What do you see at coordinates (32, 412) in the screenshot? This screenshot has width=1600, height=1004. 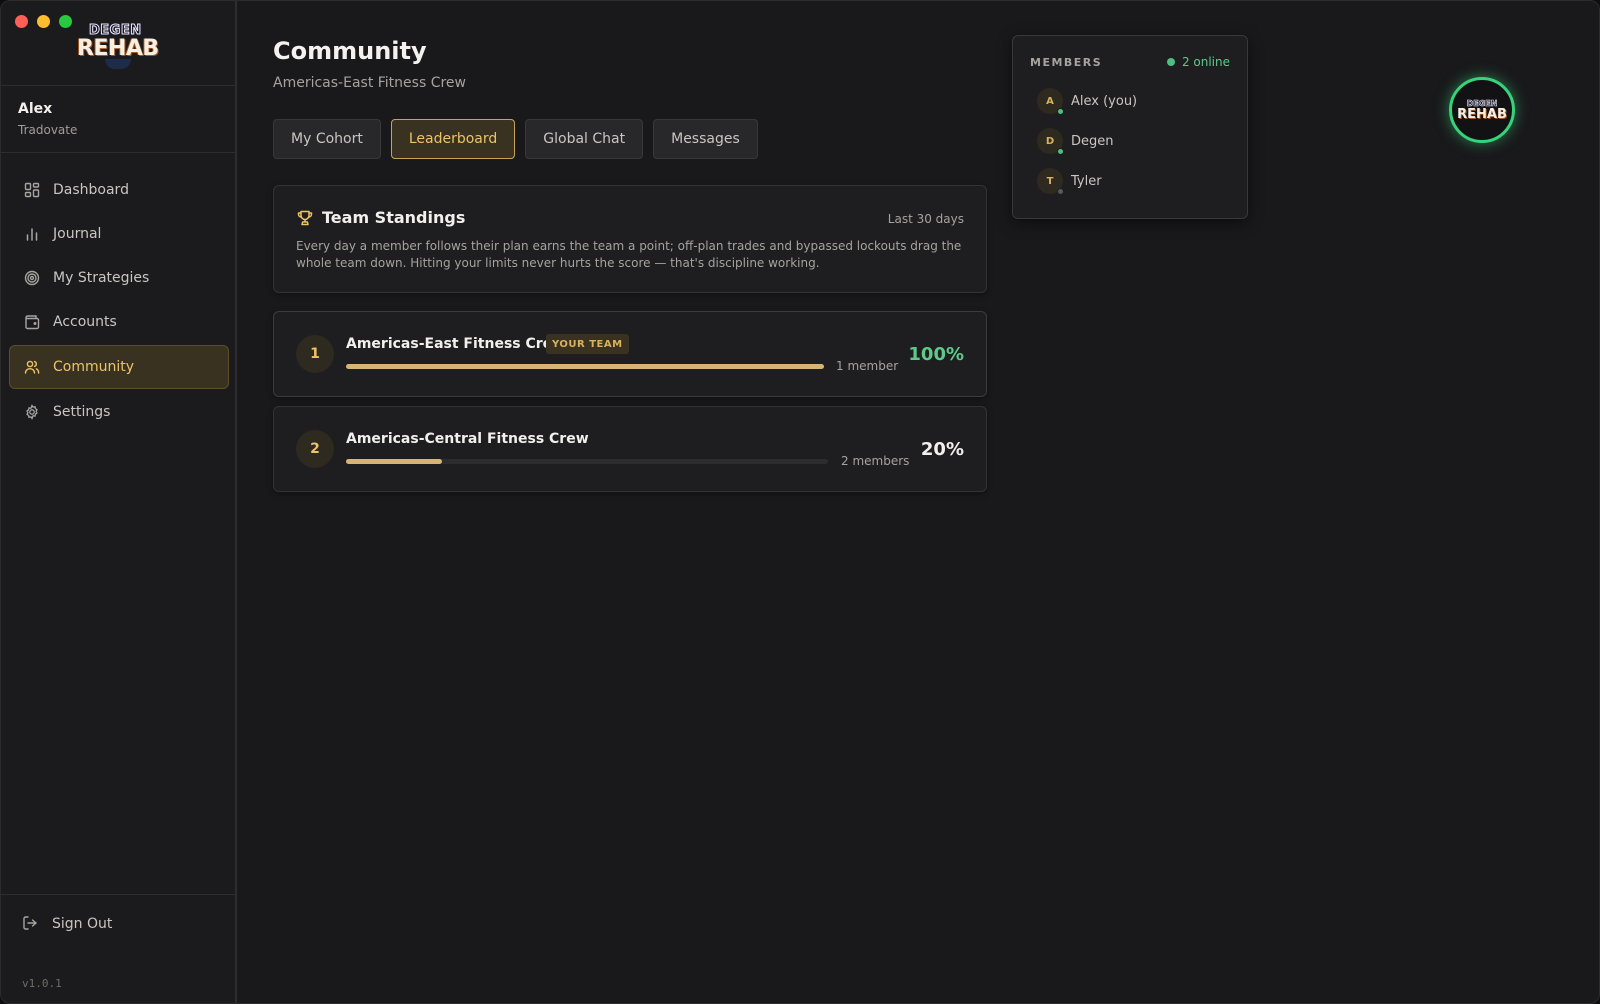 I see `gear-icon` at bounding box center [32, 412].